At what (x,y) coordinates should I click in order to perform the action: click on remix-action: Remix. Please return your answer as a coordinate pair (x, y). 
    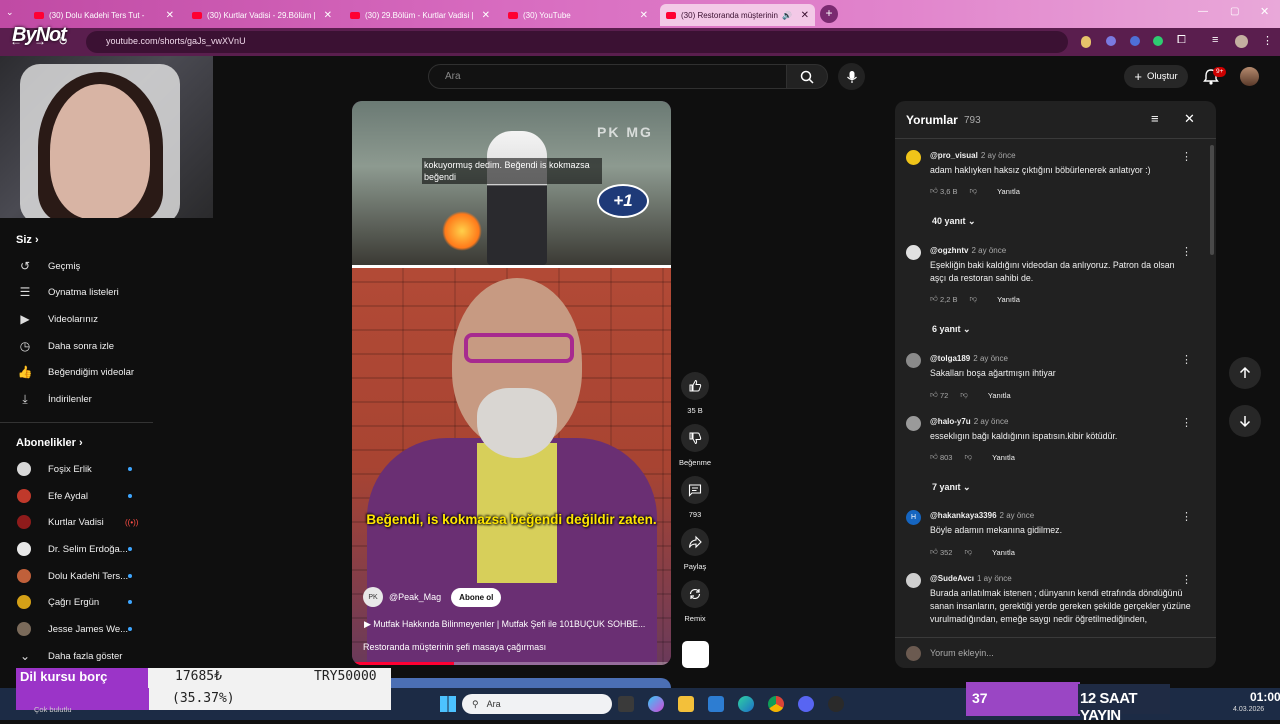
    Looking at the image, I should click on (695, 601).